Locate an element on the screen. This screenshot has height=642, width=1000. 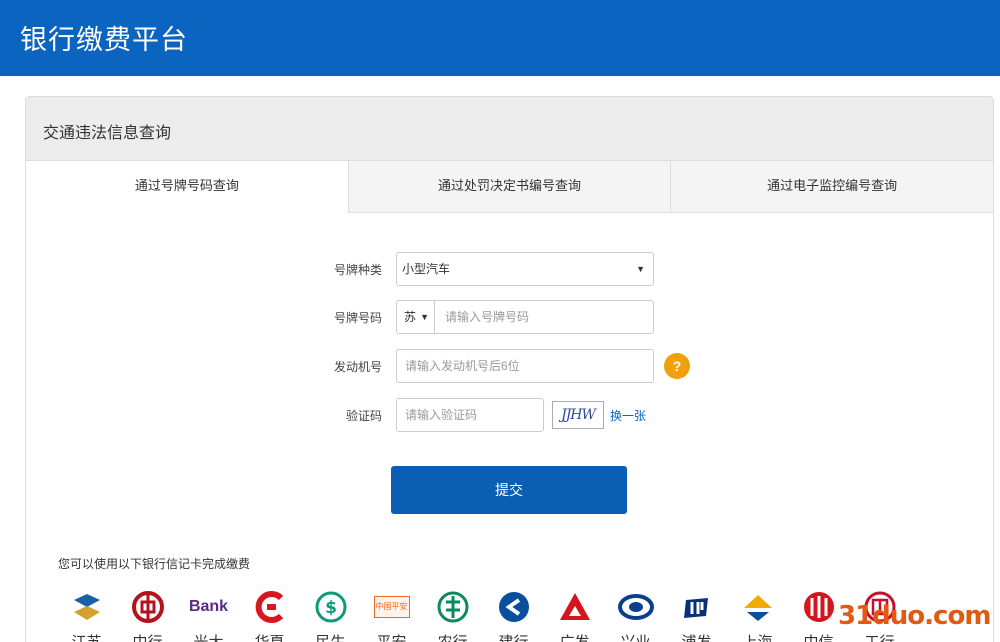
app-header: 银行缴费平台 is located at coordinates (500, 38).